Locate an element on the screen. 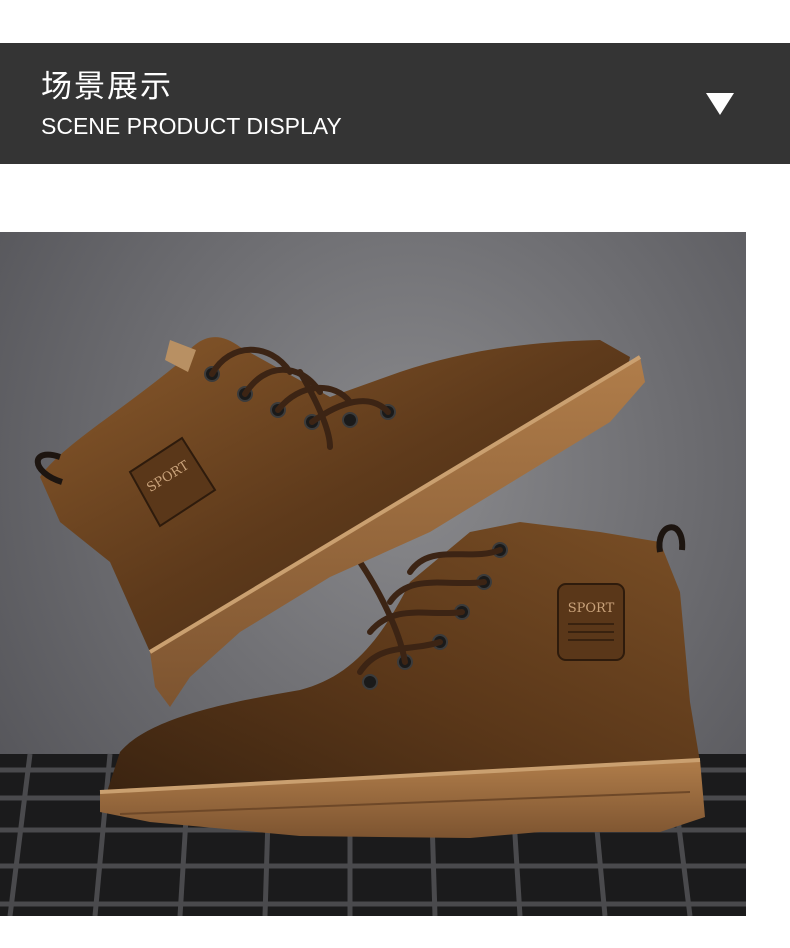 Image resolution: width=790 pixels, height=948 pixels. triangle-down-icon is located at coordinates (720, 104).